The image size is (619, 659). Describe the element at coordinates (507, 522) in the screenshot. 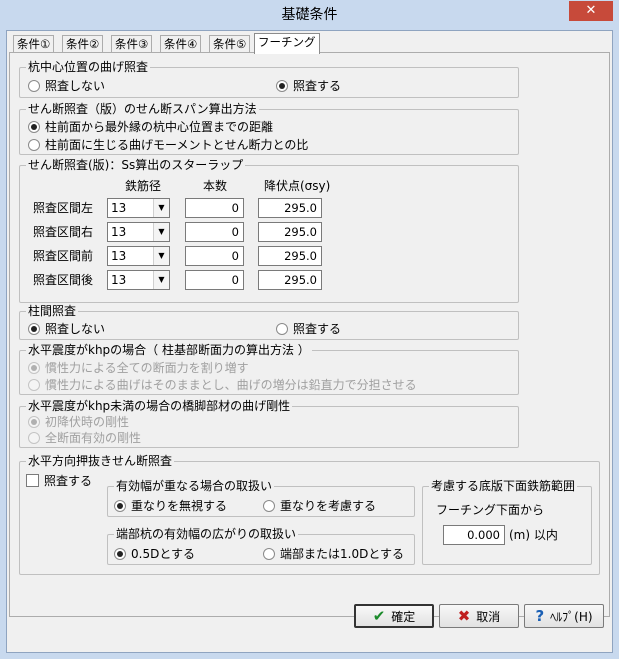

I see `group-rebar-range: 考慮する底版下面鉄筋範囲 フーチング下面から 0.000 (m) 以内` at that location.